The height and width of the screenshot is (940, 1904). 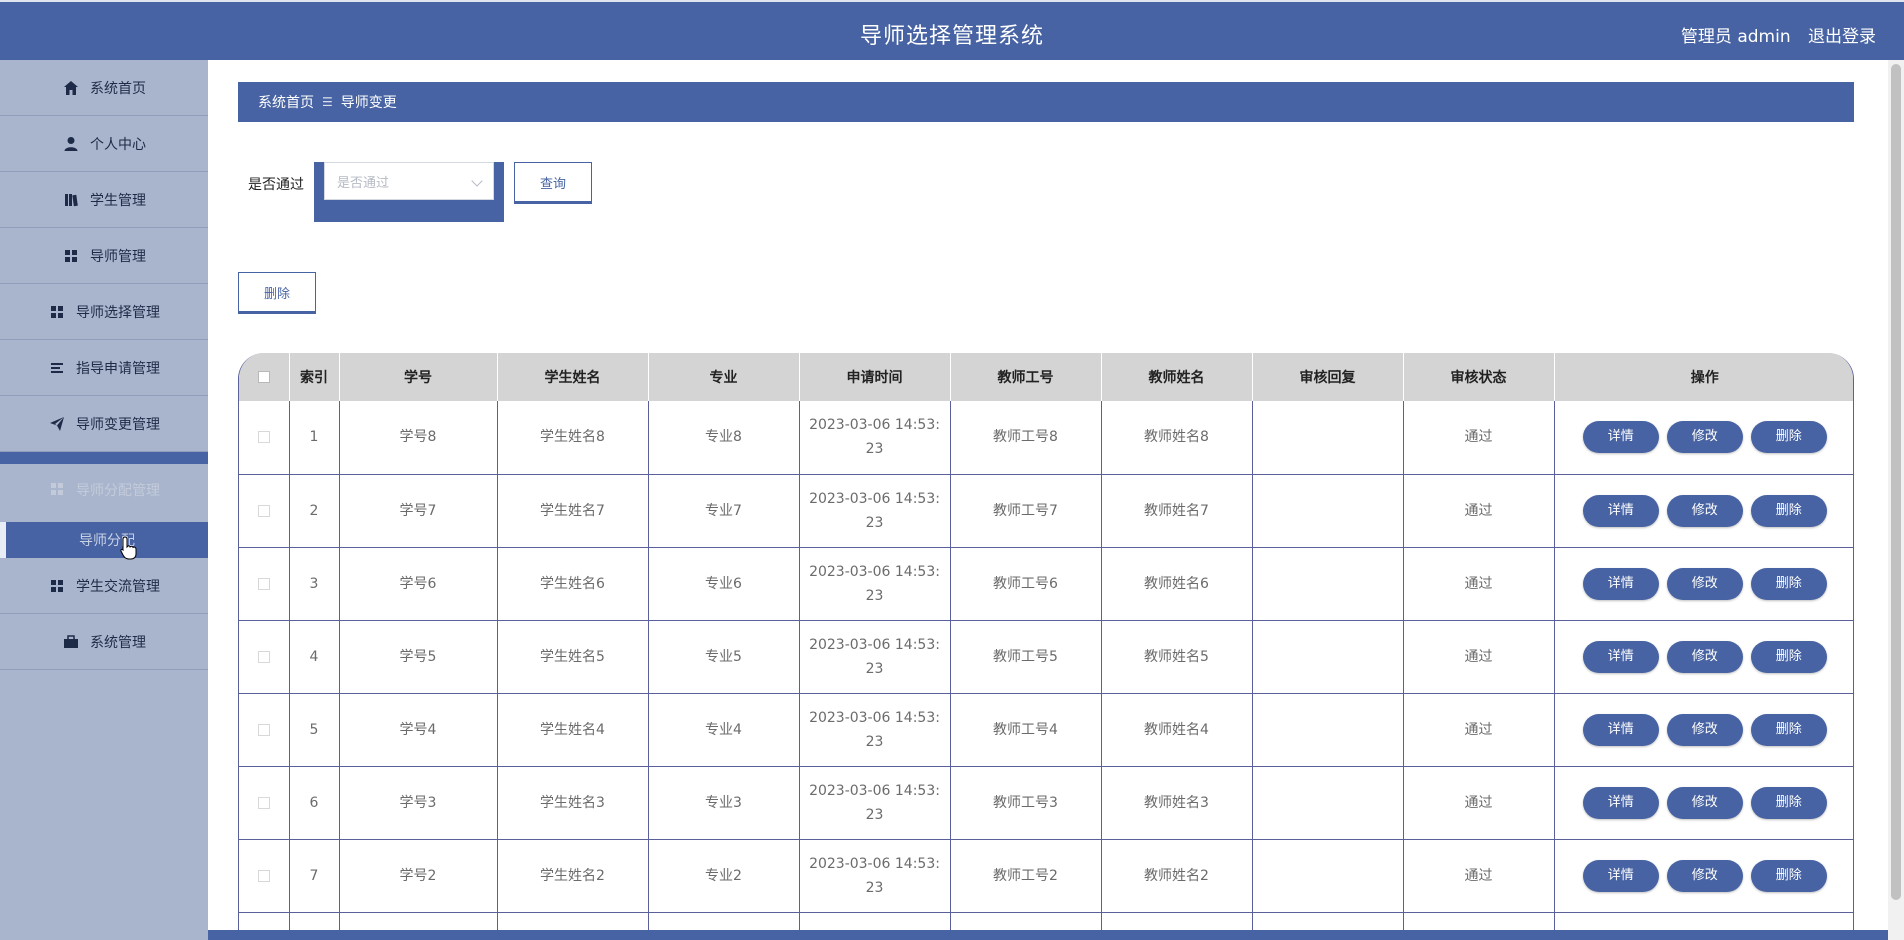 I want to click on sidebar-item-teacher-allocation: 导师分配管理, so click(x=104, y=487).